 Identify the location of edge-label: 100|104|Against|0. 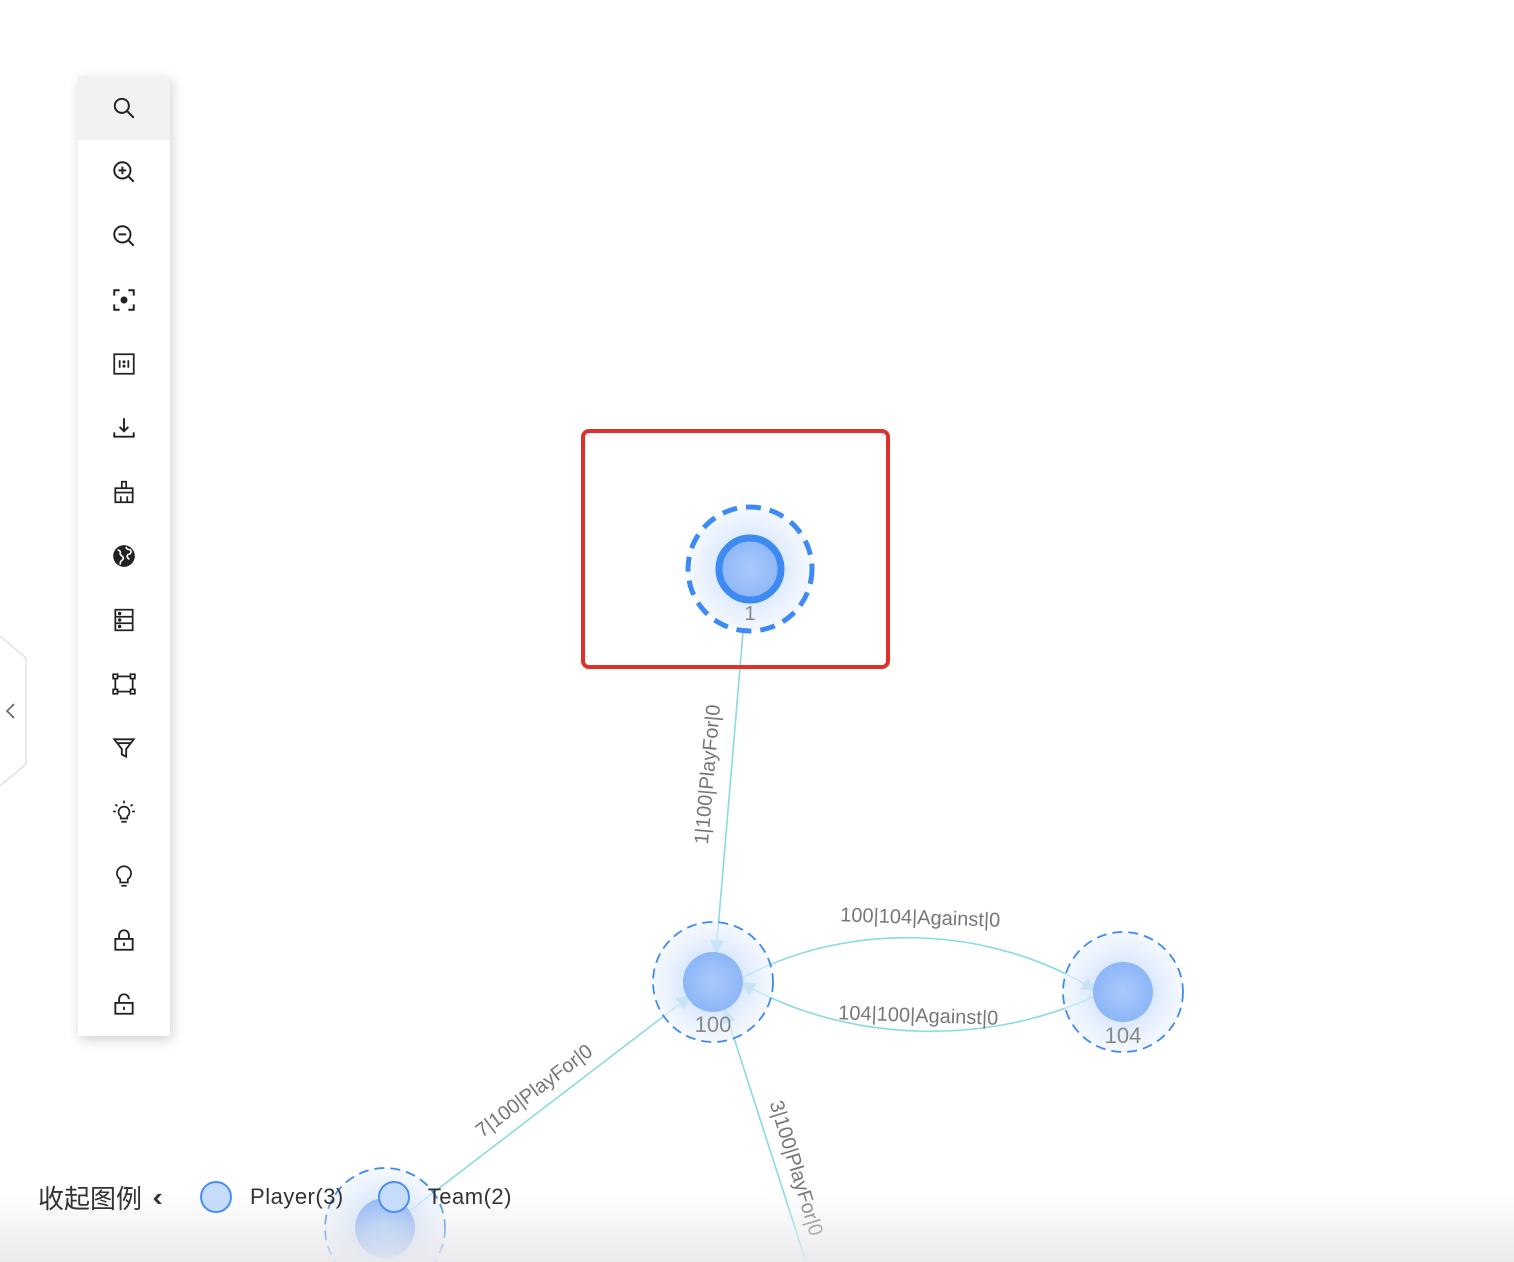
(920, 918).